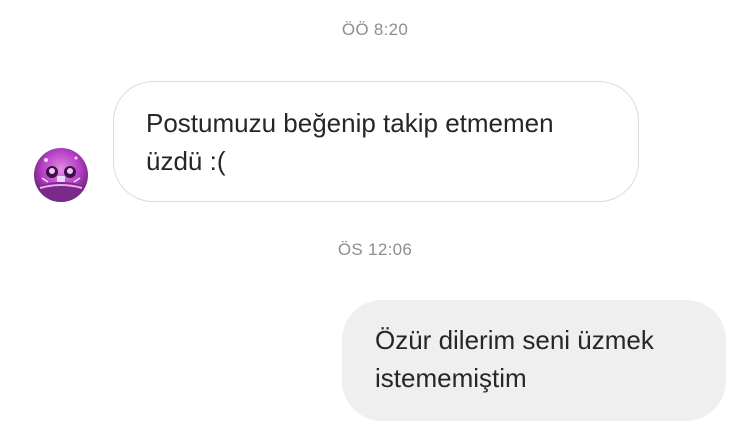  What do you see at coordinates (61, 179) in the screenshot?
I see `avatar-image-icon` at bounding box center [61, 179].